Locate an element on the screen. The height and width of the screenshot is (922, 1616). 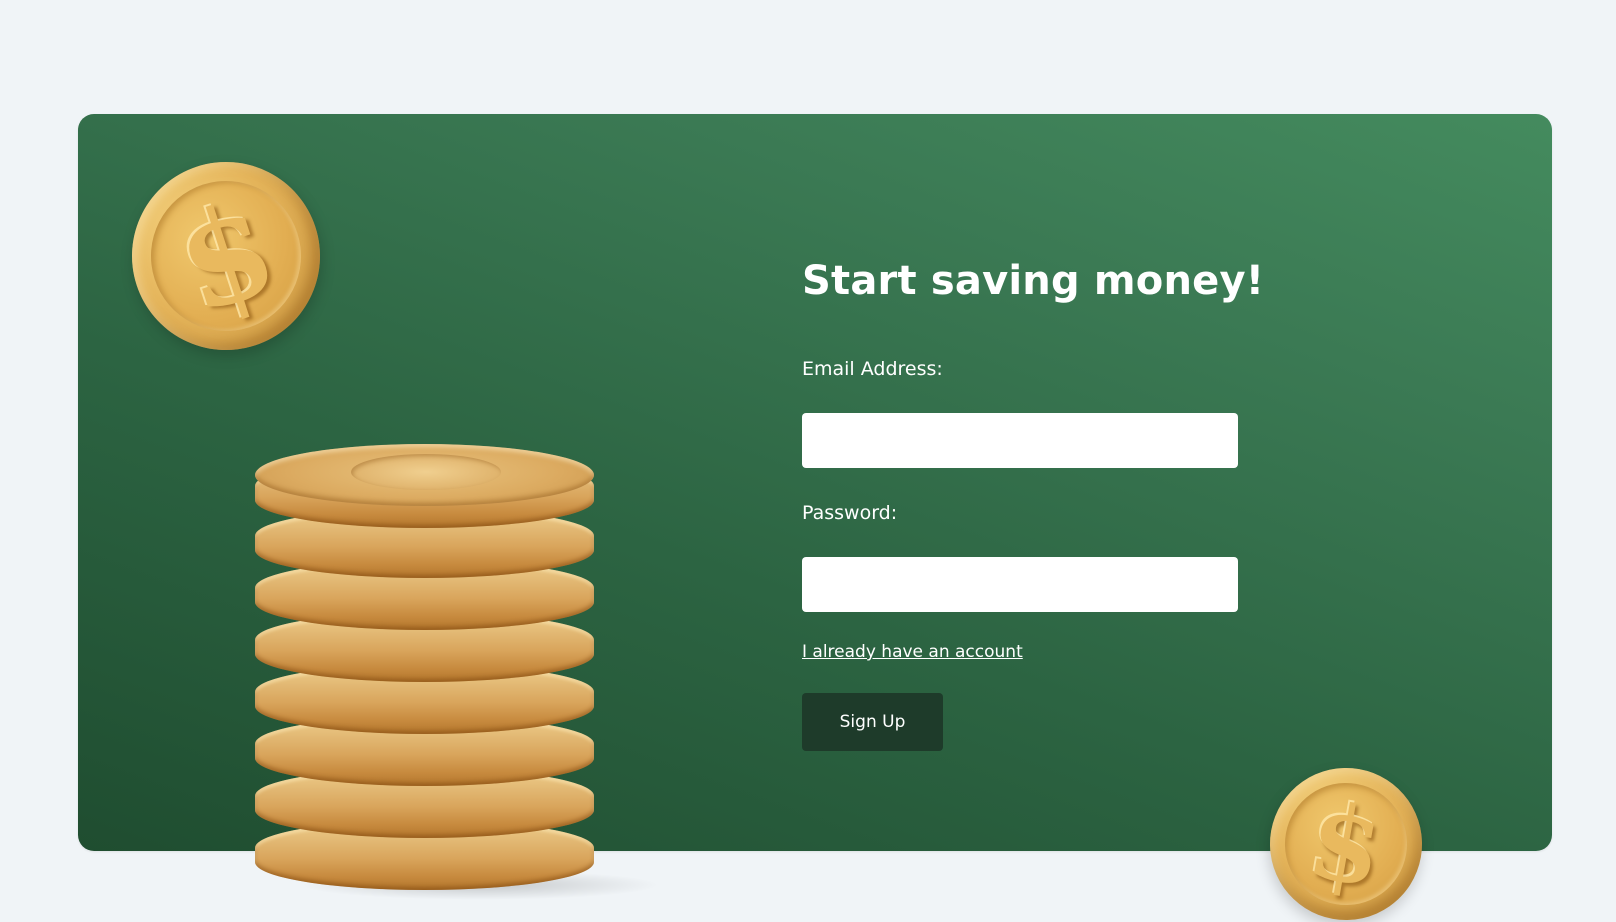
sign-up-button: Sign Up is located at coordinates (872, 722).